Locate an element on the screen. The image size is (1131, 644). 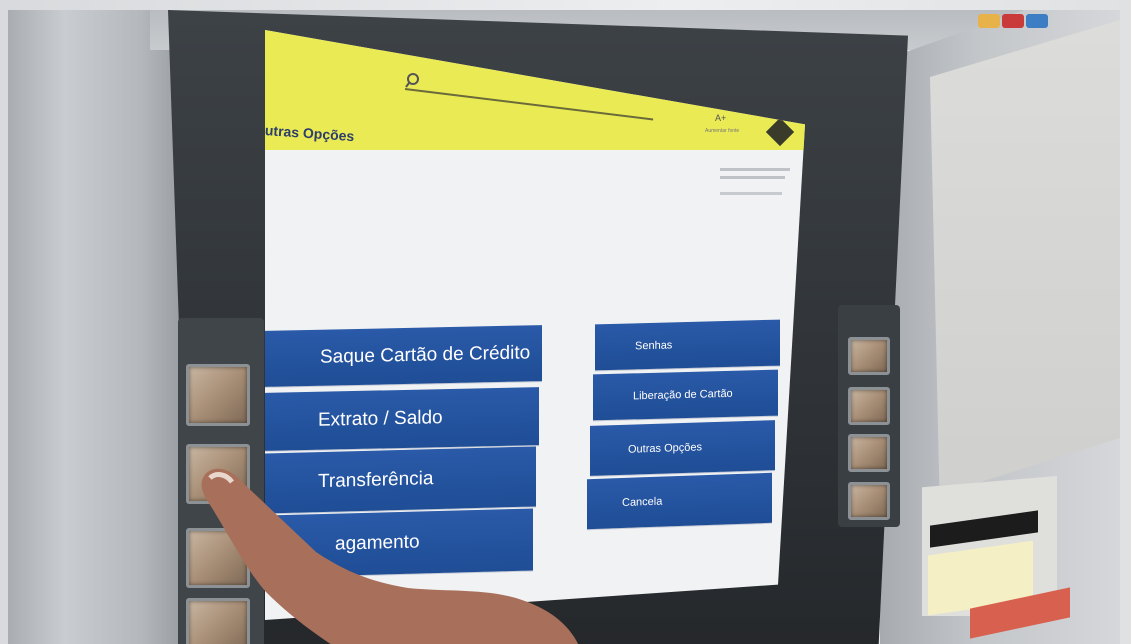
search-input is located at coordinates (529, 104).